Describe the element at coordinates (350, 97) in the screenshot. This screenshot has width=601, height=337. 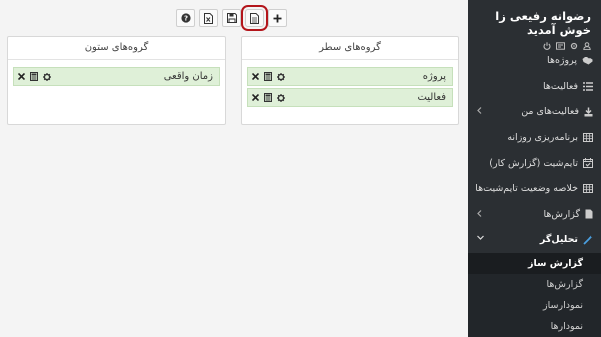
I see `row-group-row: فعالیت` at that location.